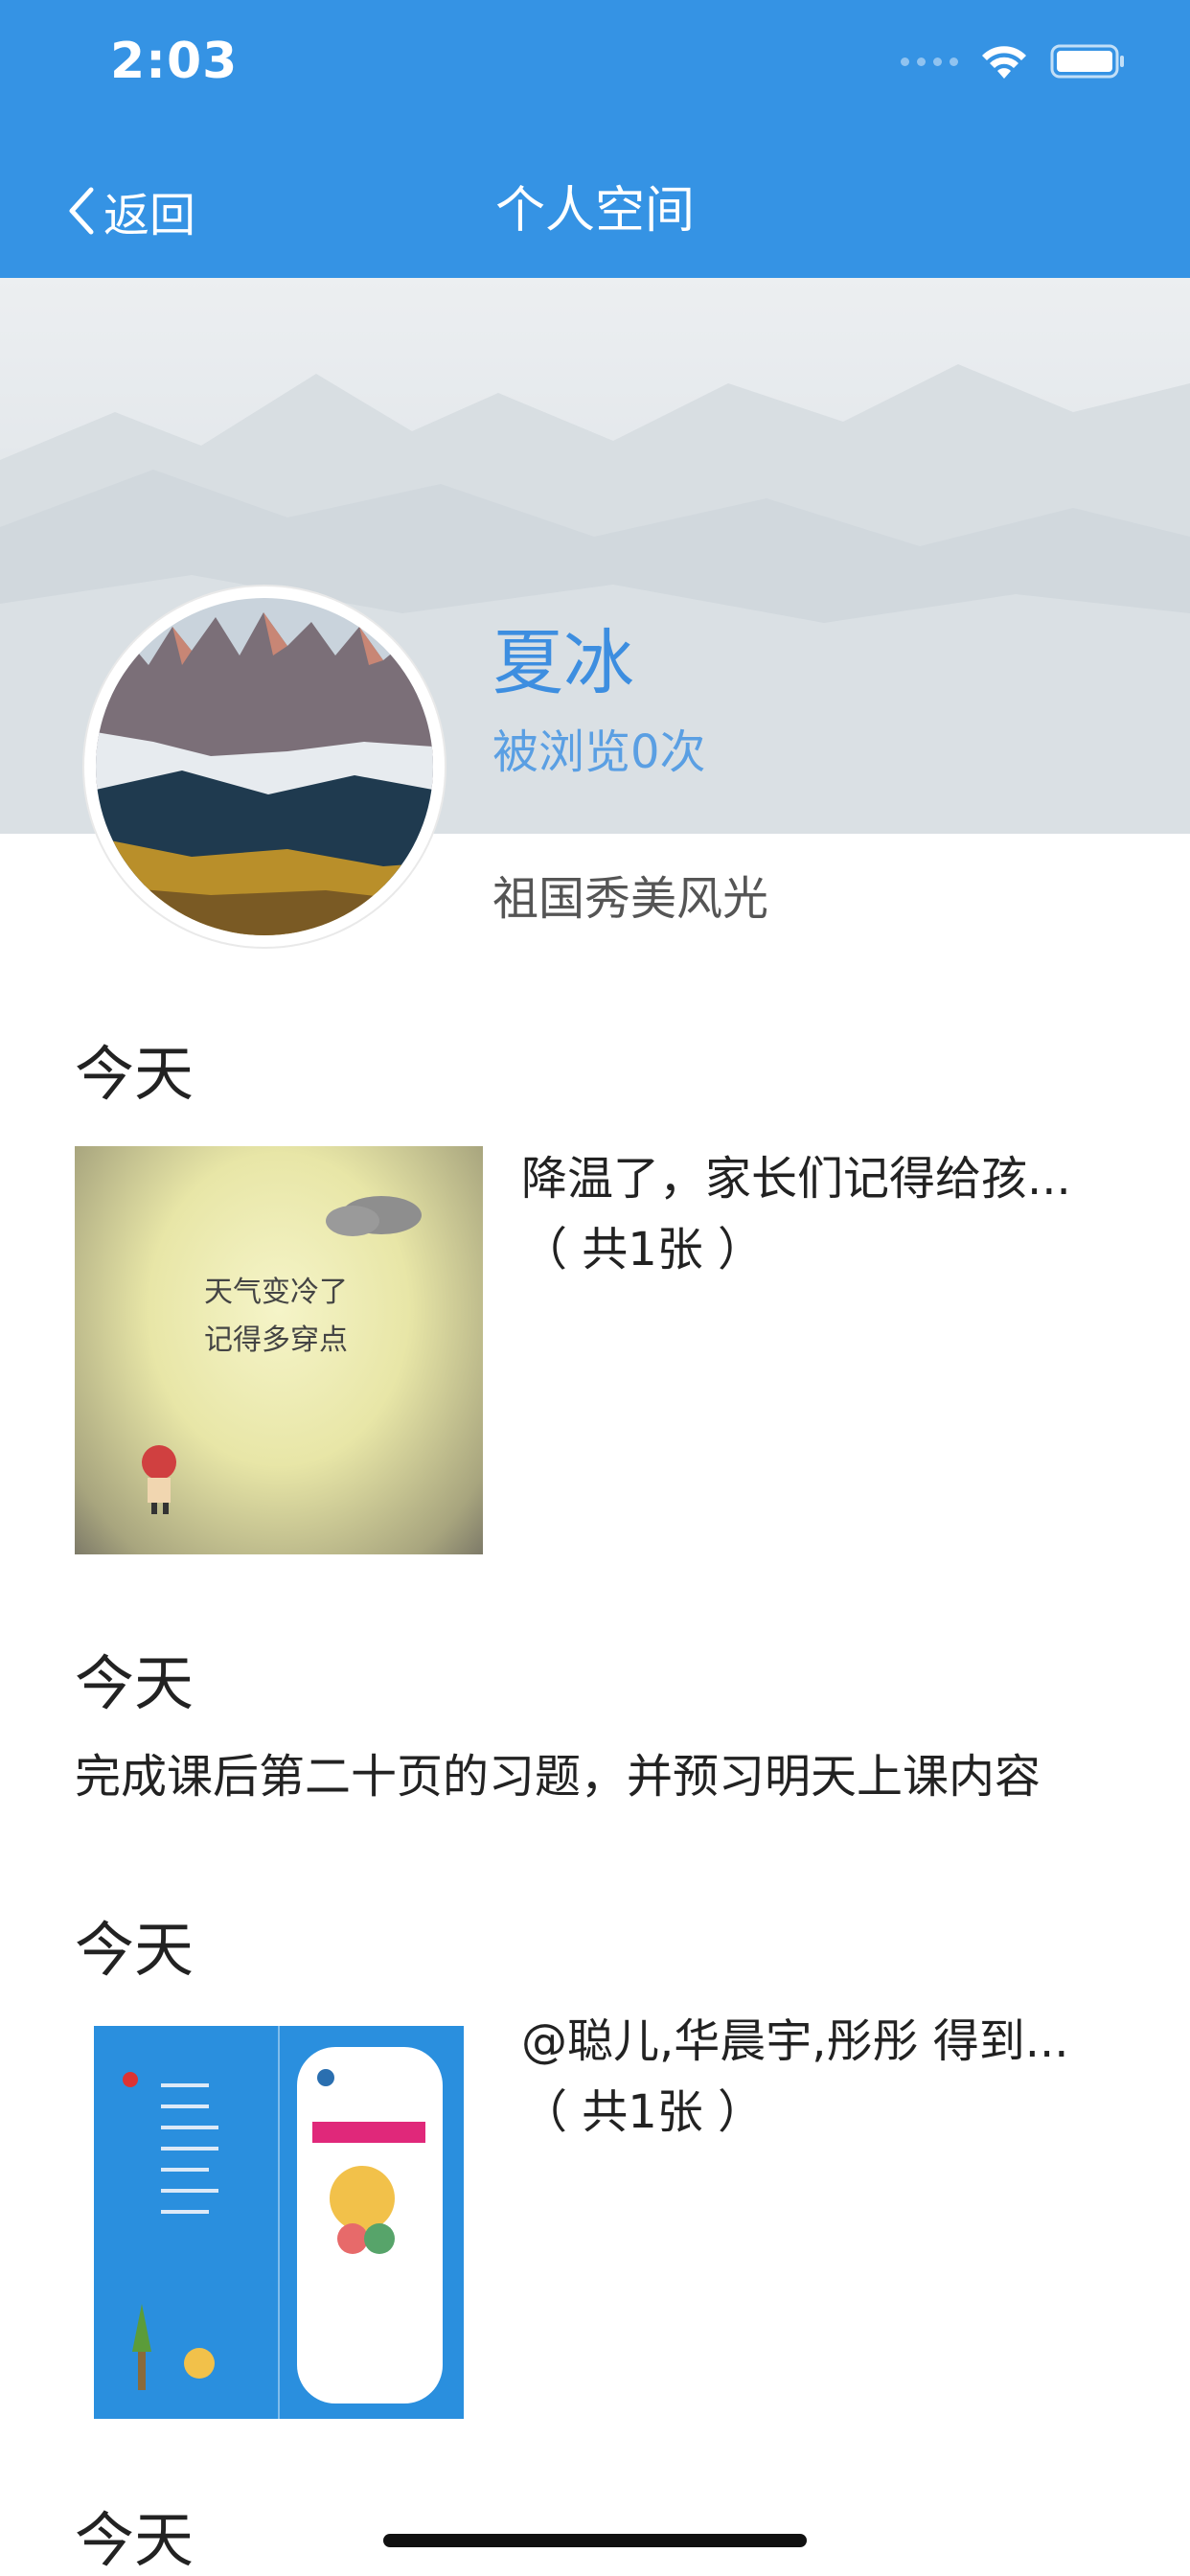  What do you see at coordinates (595, 139) in the screenshot?
I see `header-bar: 2:03 返回 个人空间` at bounding box center [595, 139].